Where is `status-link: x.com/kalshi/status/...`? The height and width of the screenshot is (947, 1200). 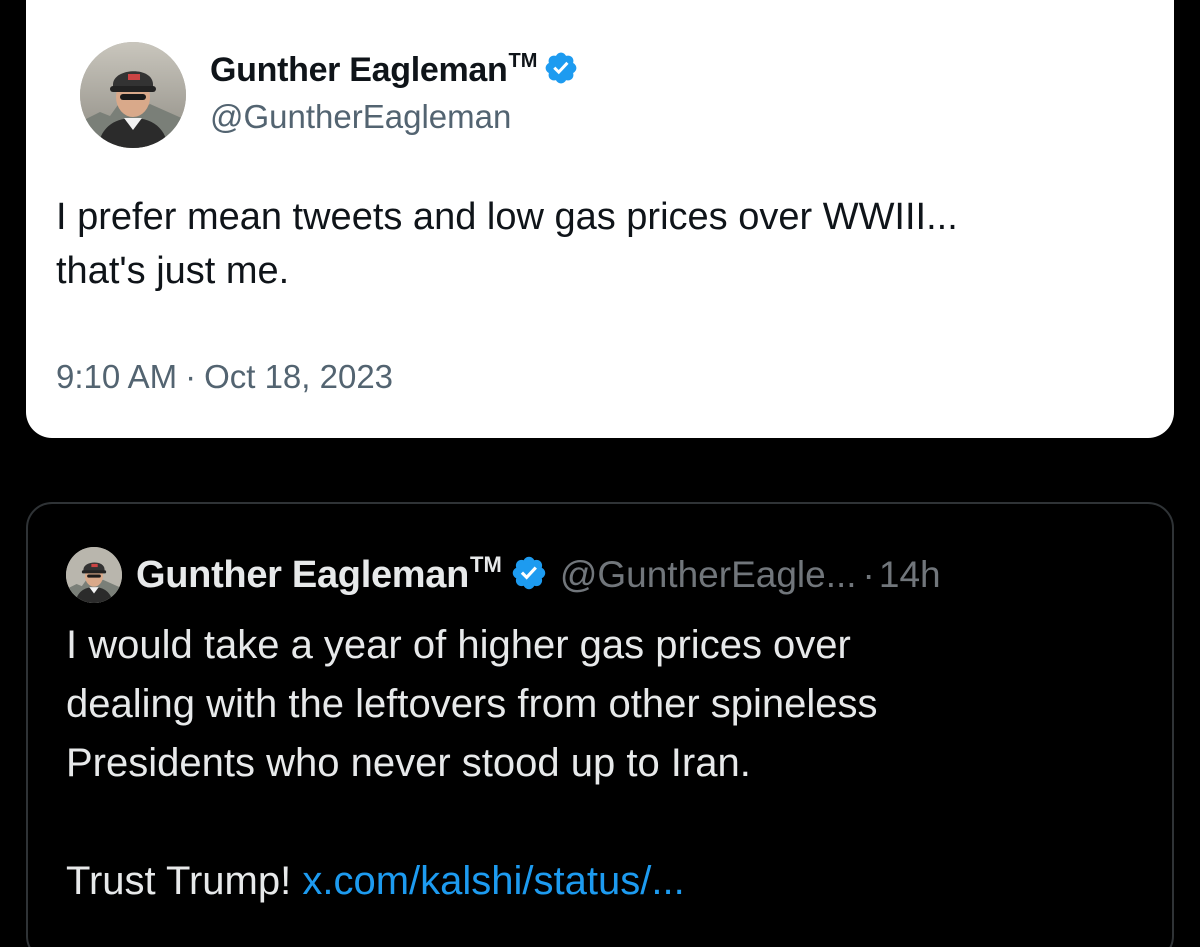
status-link: x.com/kalshi/status/... is located at coordinates (493, 881).